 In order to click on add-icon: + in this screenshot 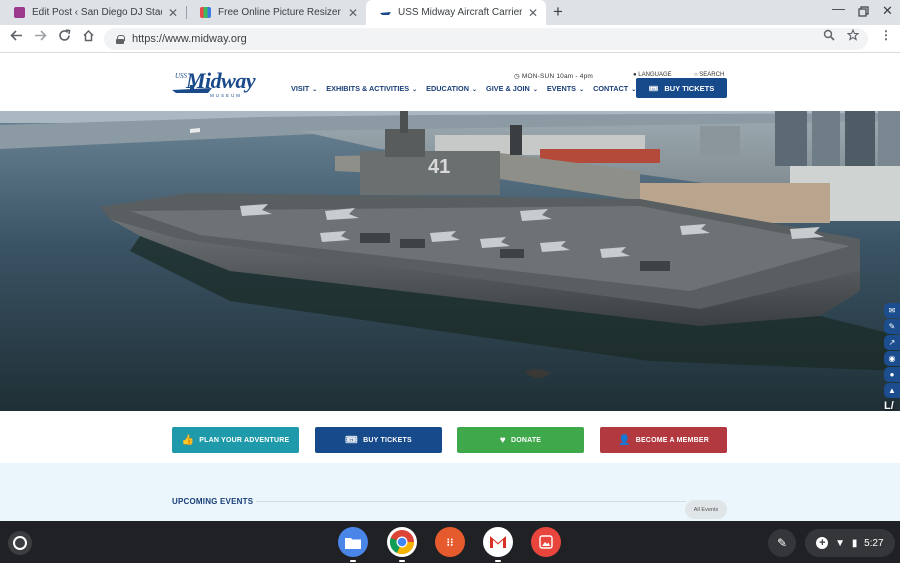, I will do `click(822, 543)`.